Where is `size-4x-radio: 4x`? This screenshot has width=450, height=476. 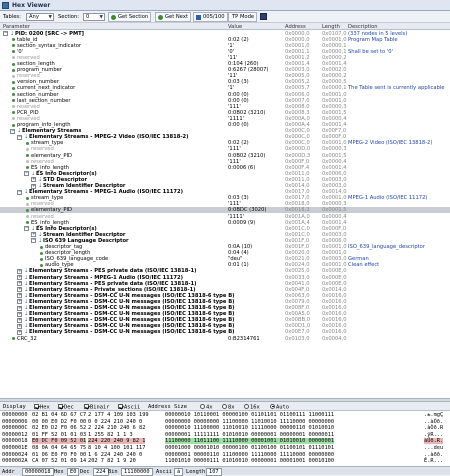
size-4x-radio: 4x is located at coordinates (206, 406).